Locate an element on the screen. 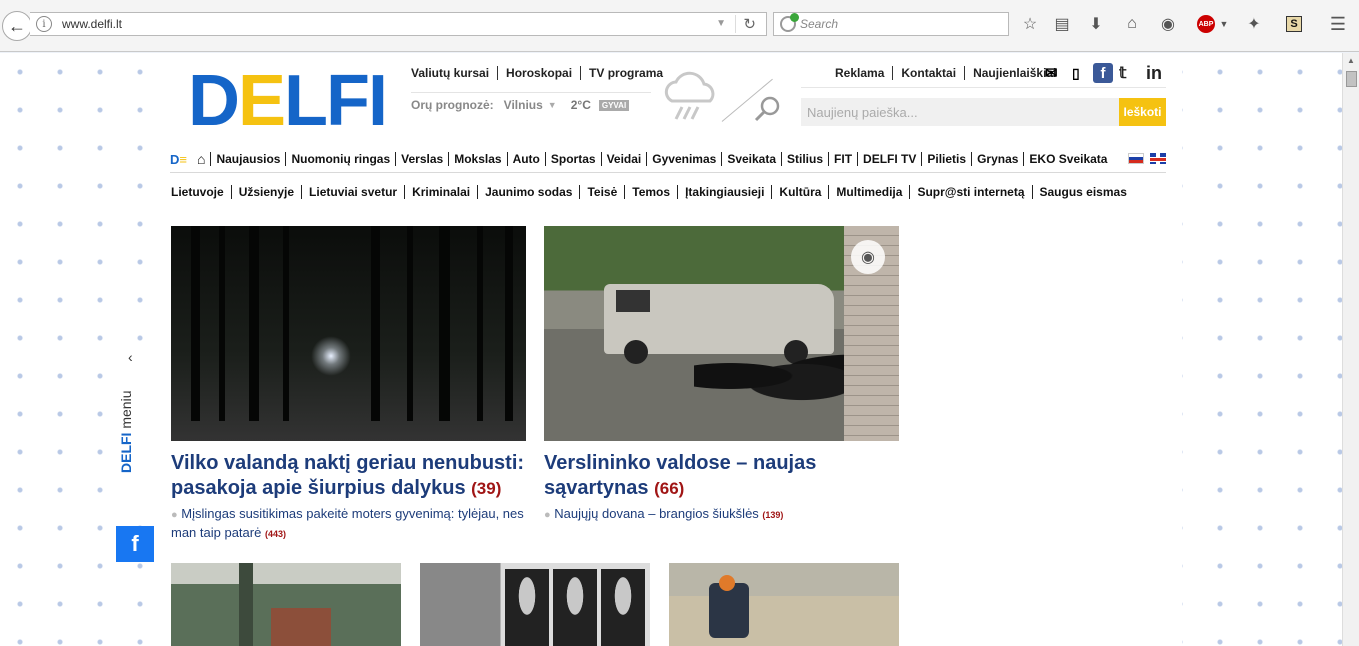  subnav-item: Temos is located at coordinates (650, 192).